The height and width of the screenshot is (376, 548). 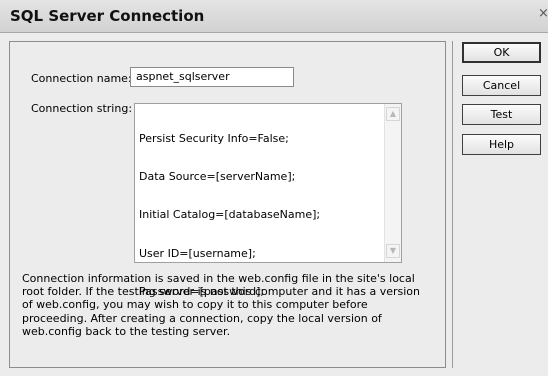 What do you see at coordinates (501, 52) in the screenshot?
I see `ok-button: OK` at bounding box center [501, 52].